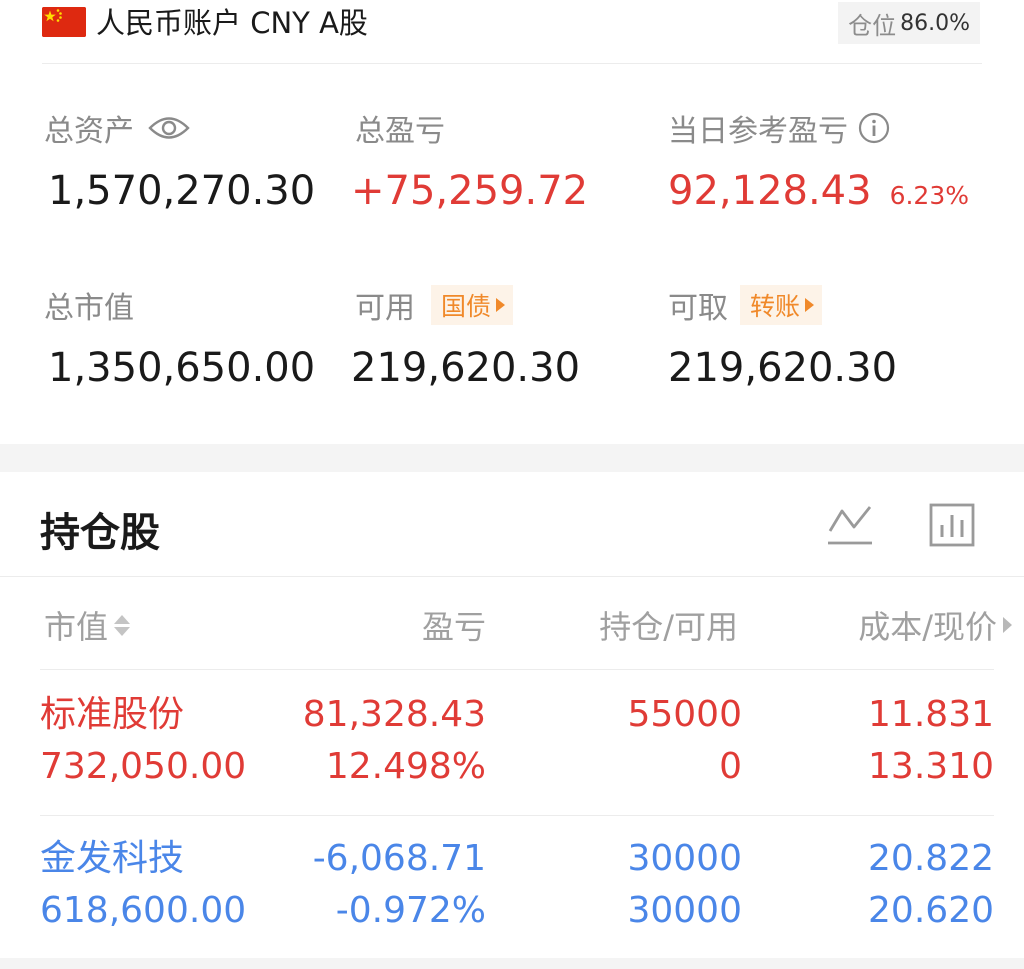 The image size is (1024, 969). I want to click on column-header-market-value: 市值, so click(87, 625).